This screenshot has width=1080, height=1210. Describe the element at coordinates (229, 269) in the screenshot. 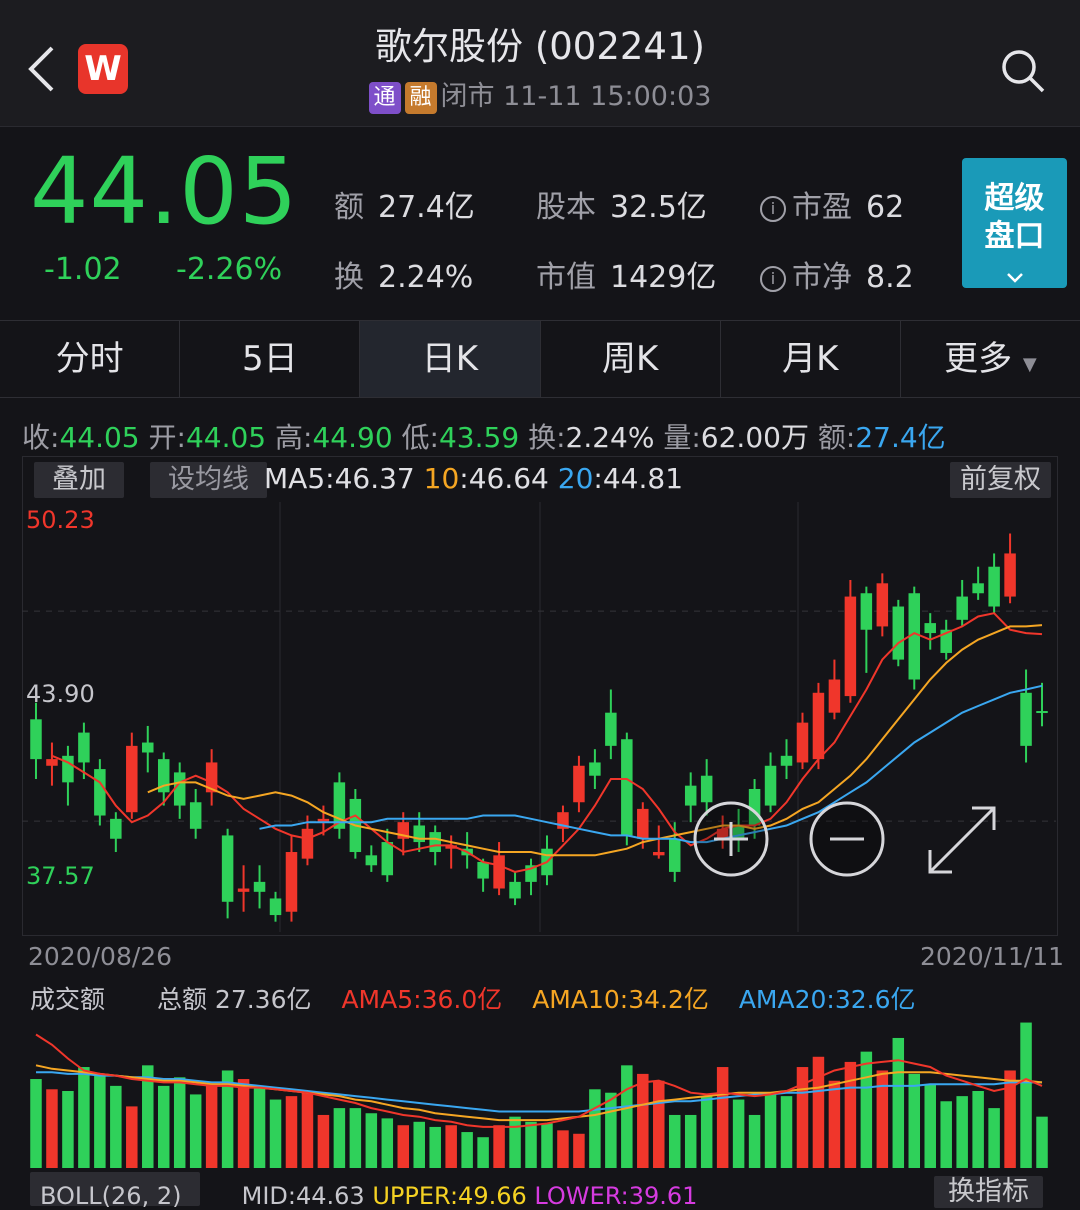

I see `price-change-pct: -2.26%` at that location.